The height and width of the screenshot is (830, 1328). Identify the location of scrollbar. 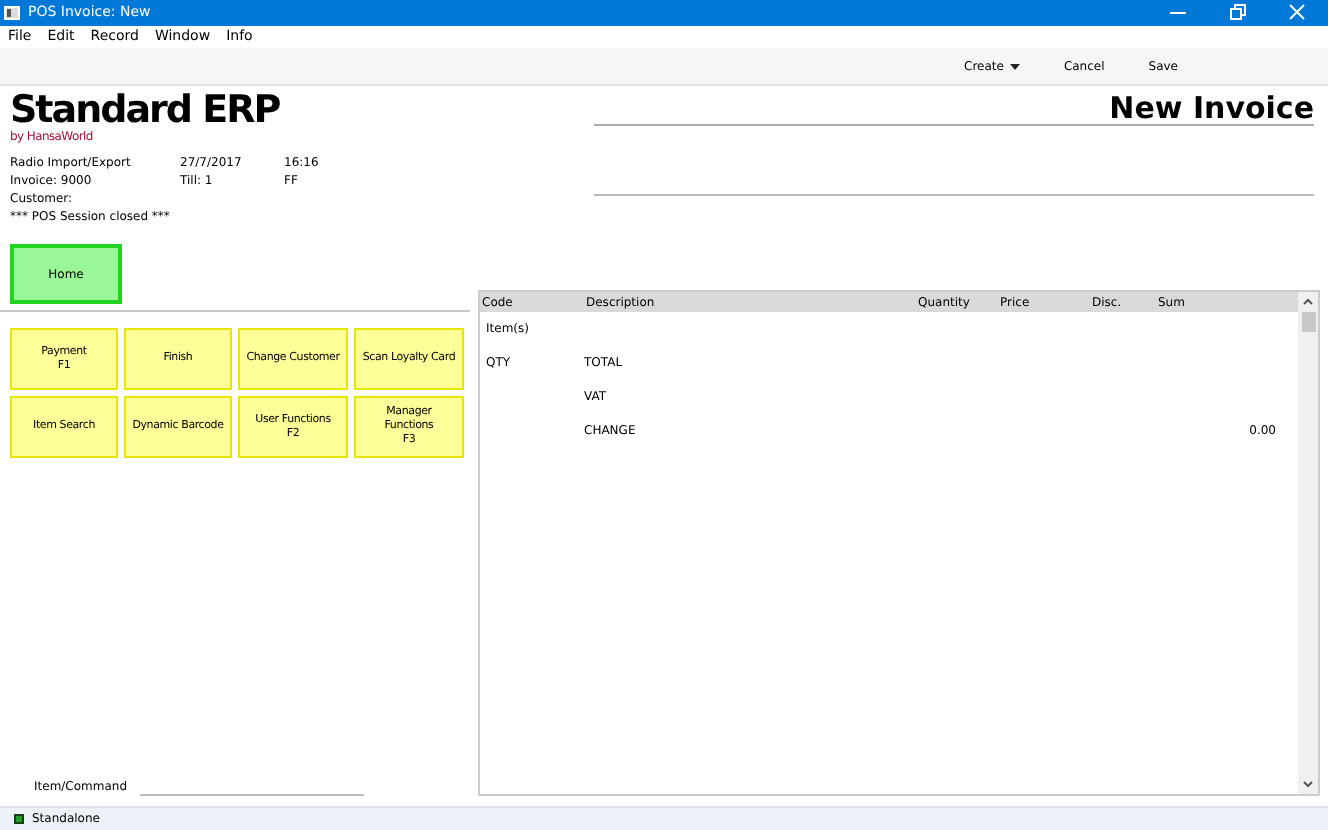
(1308, 543).